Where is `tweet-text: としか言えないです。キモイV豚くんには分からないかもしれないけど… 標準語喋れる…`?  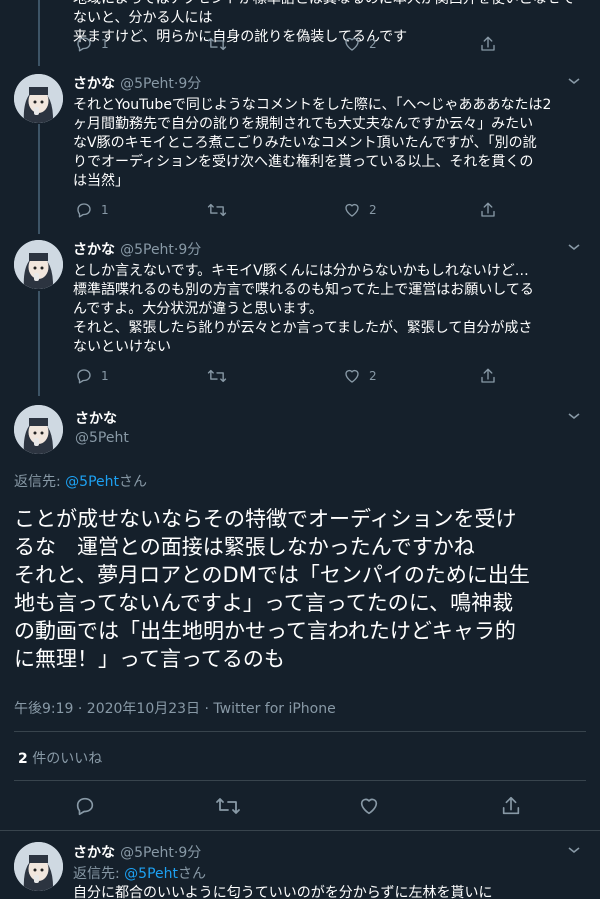 tweet-text: としか言えないです。キモイV豚くんには分からないかもしれないけど… 標準語喋れる… is located at coordinates (303, 309).